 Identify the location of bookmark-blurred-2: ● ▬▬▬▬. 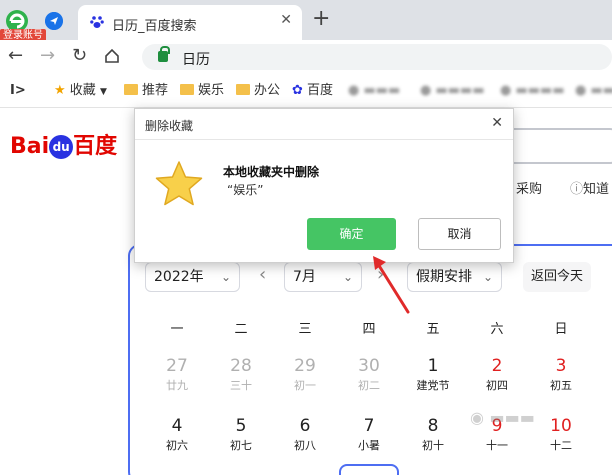
(452, 91).